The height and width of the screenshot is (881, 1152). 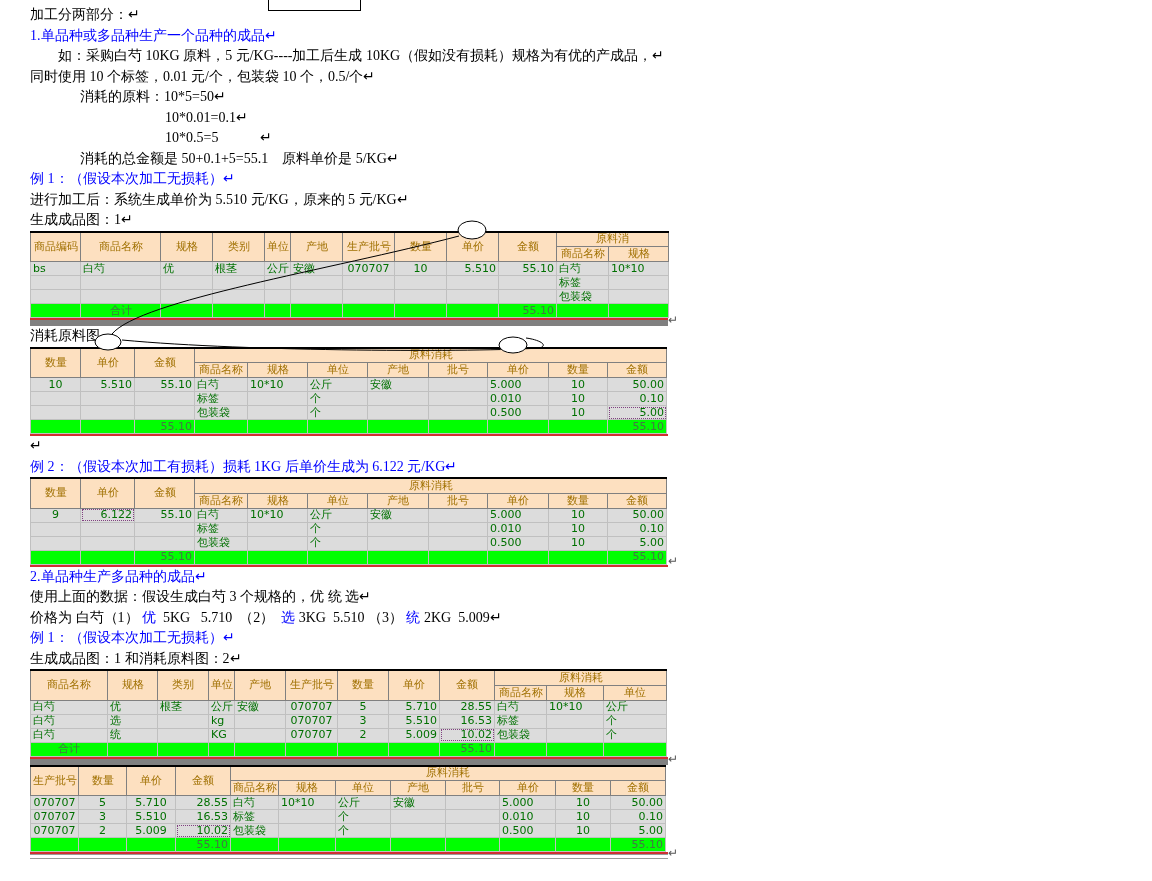 I want to click on paragraph: 10*0.01=0.1↵, so click(x=206, y=117).